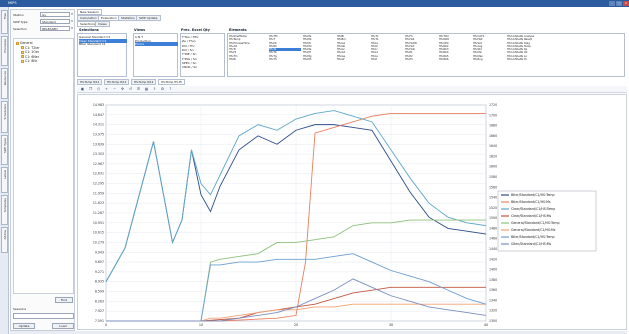 This screenshot has height=334, width=629. What do you see at coordinates (102, 24) in the screenshot?
I see `tab-views: Views` at bounding box center [102, 24].